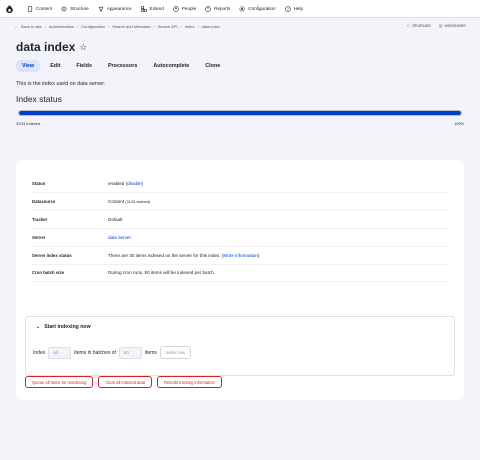 The height and width of the screenshot is (460, 480). Describe the element at coordinates (131, 26) in the screenshot. I see `breadcrumb-item: Search and Metadata` at that location.